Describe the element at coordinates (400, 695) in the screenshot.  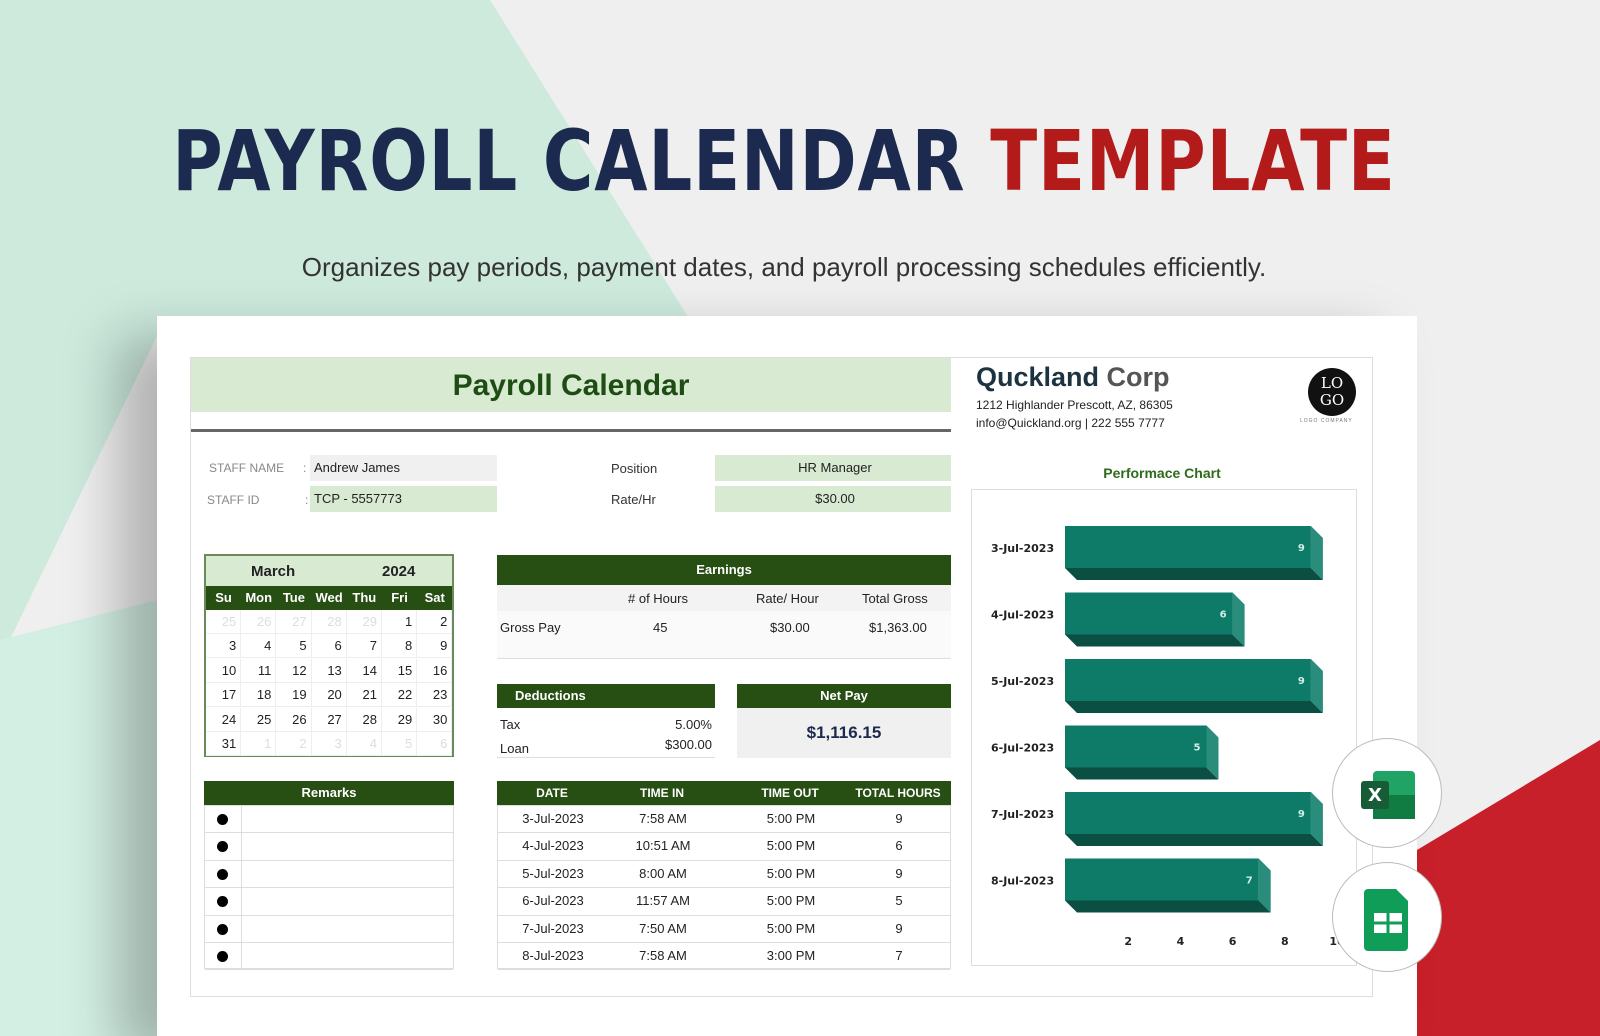
I see `calendar-day: 22` at that location.